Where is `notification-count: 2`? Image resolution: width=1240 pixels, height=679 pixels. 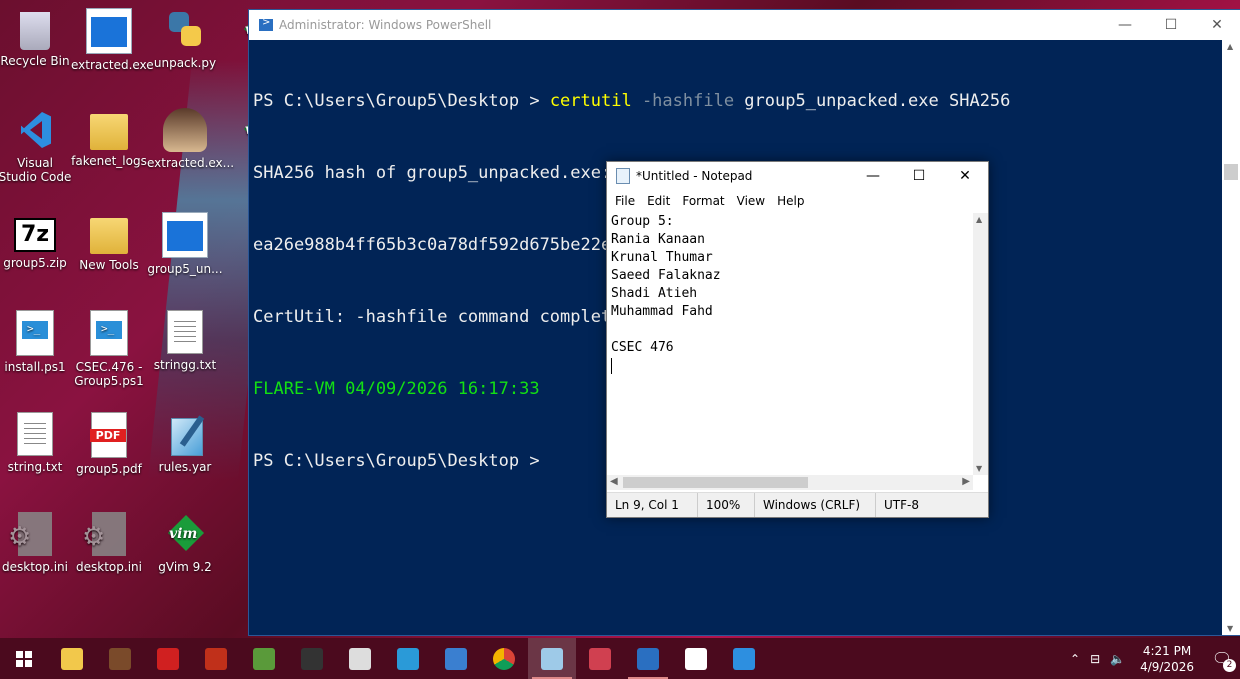
notification-count: 2 is located at coordinates (1229, 665).